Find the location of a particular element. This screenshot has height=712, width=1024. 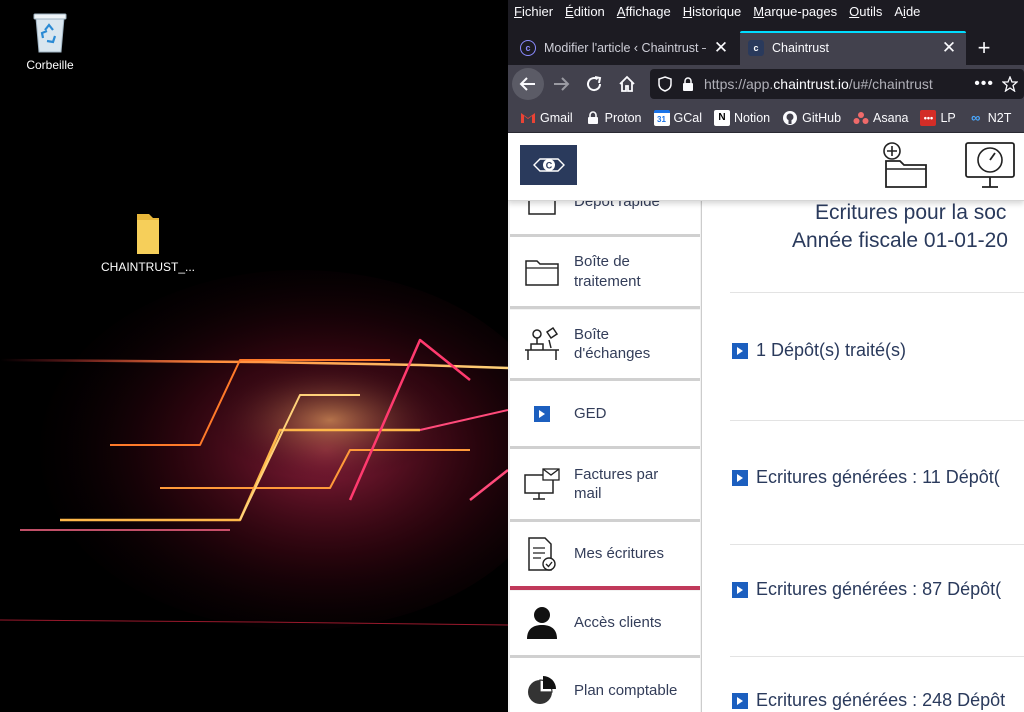

bookmark-n2t: ∞ N2T is located at coordinates (990, 118).